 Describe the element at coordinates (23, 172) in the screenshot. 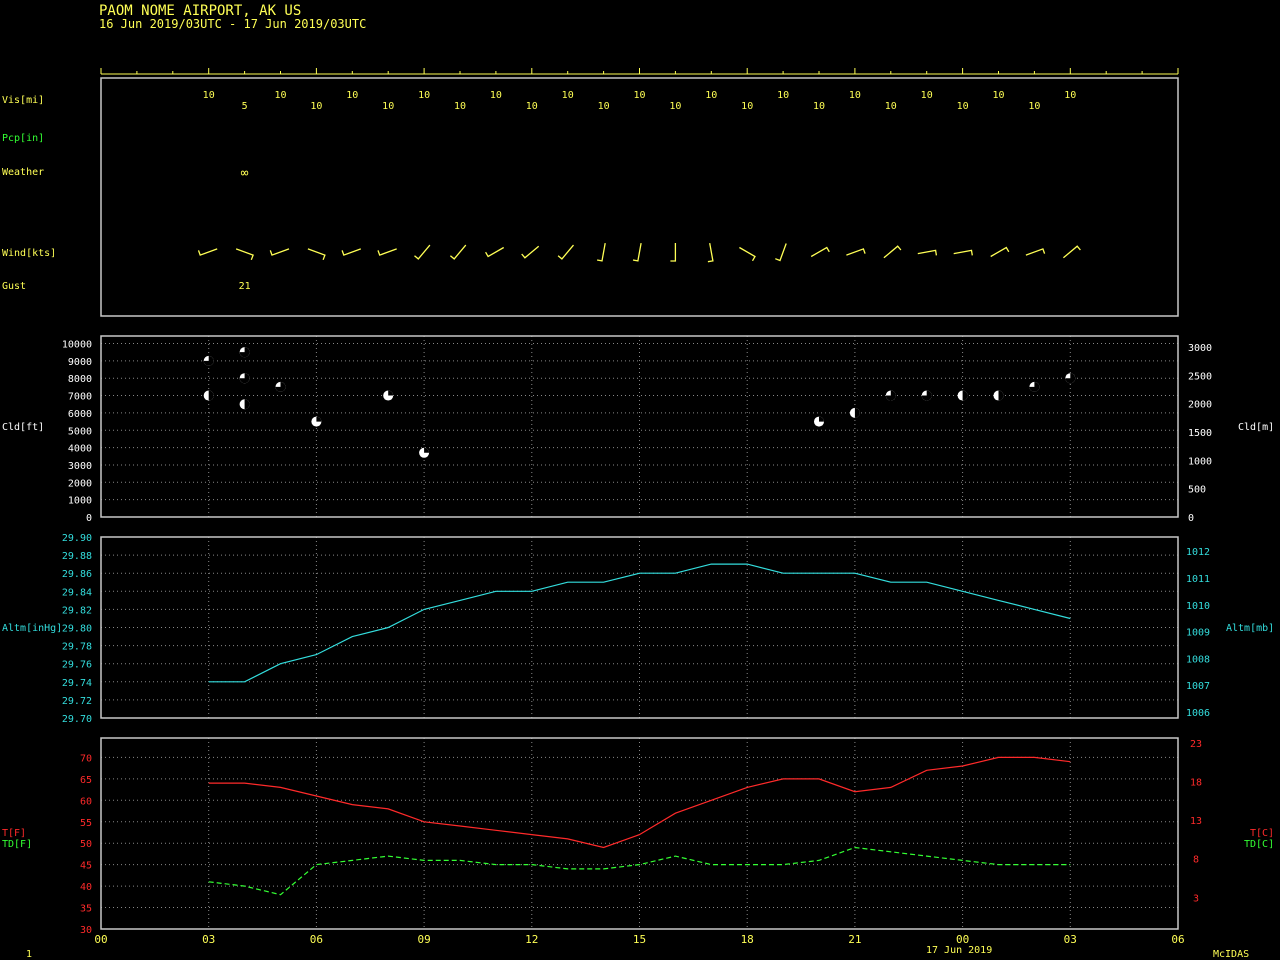

I see `weather-row-label: Weather` at that location.